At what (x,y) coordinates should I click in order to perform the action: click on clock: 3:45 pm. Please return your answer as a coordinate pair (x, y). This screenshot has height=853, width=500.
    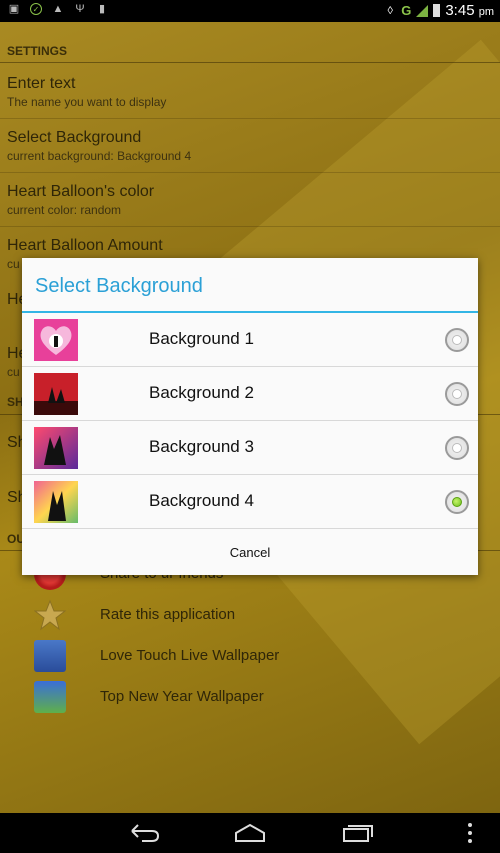
    Looking at the image, I should click on (469, 10).